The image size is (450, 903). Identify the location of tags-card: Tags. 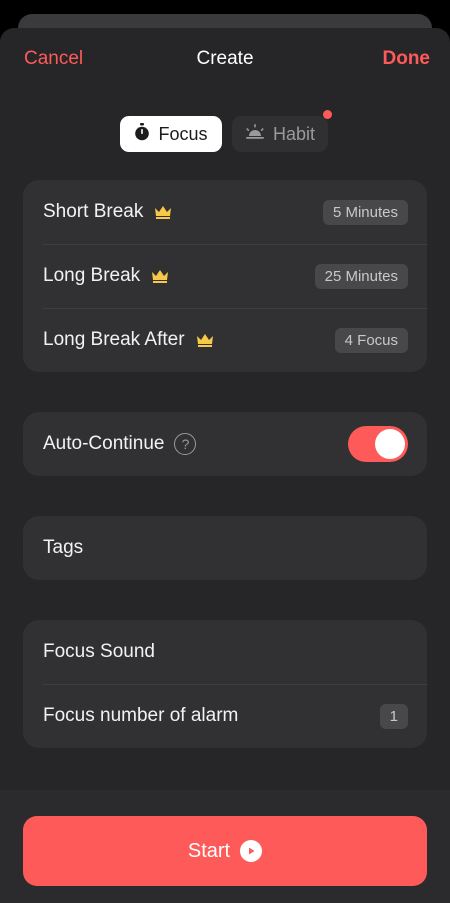
(225, 548).